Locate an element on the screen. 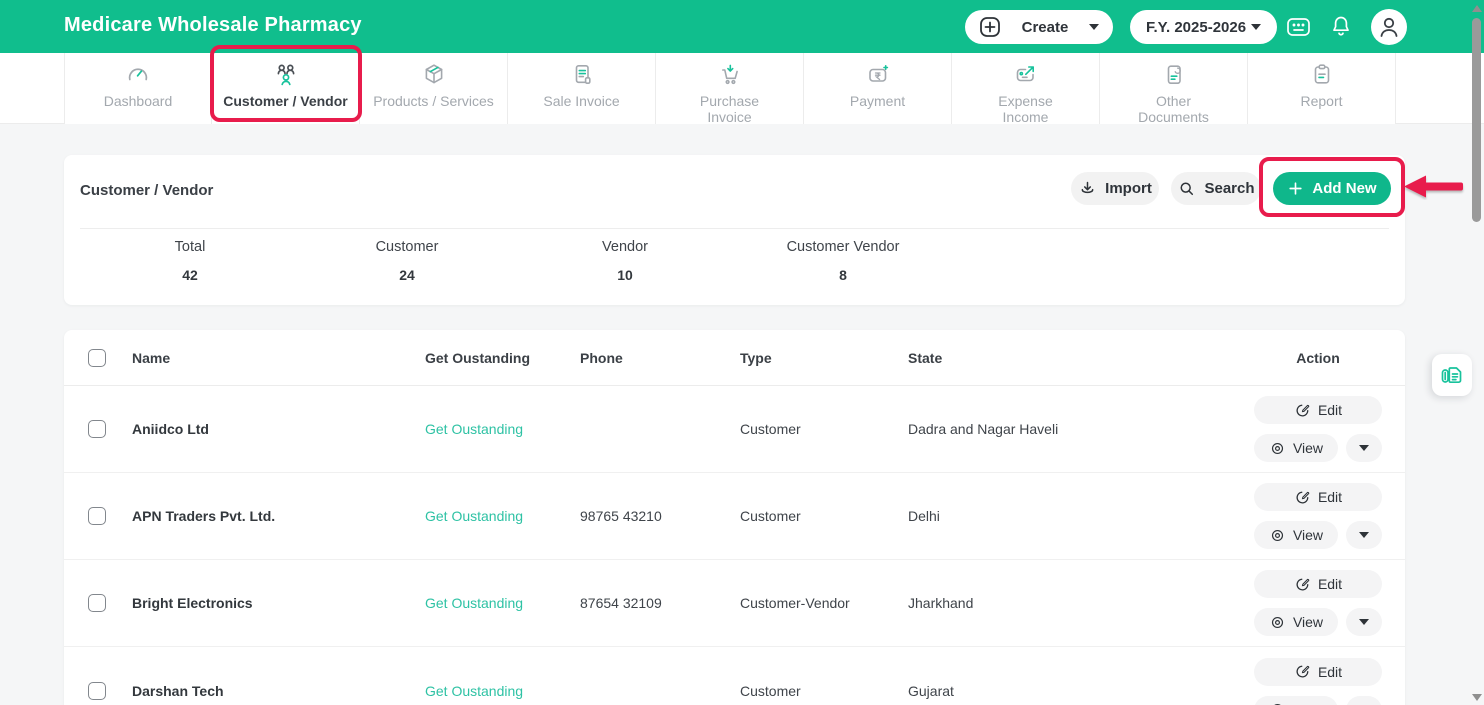 This screenshot has height=705, width=1484. tab-report: Report is located at coordinates (1322, 88).